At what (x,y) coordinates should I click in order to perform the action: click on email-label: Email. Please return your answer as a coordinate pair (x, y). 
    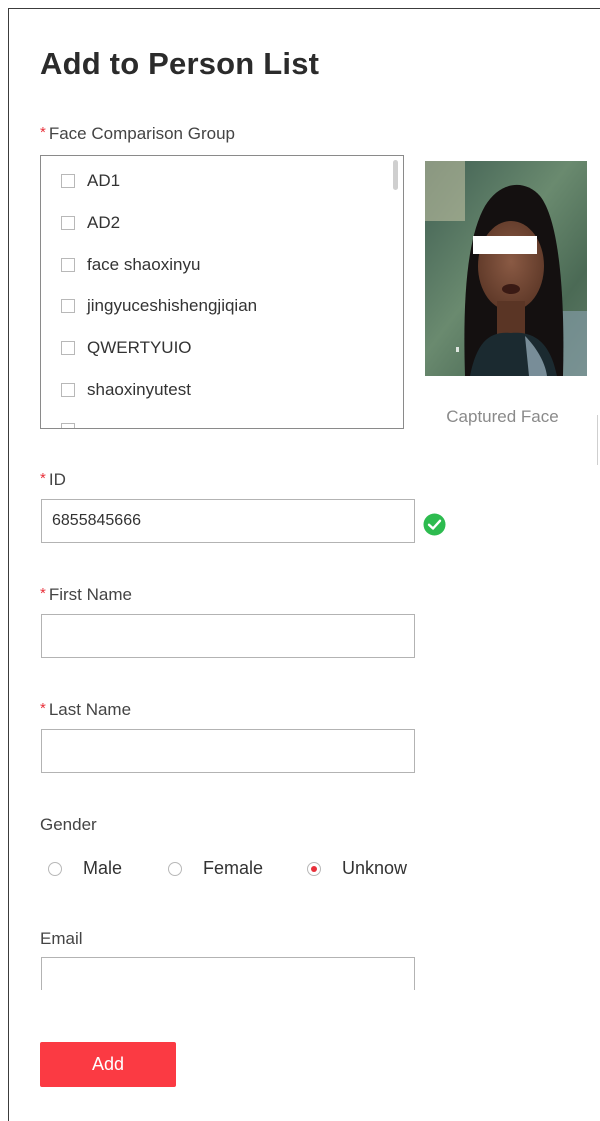
    Looking at the image, I should click on (61, 938).